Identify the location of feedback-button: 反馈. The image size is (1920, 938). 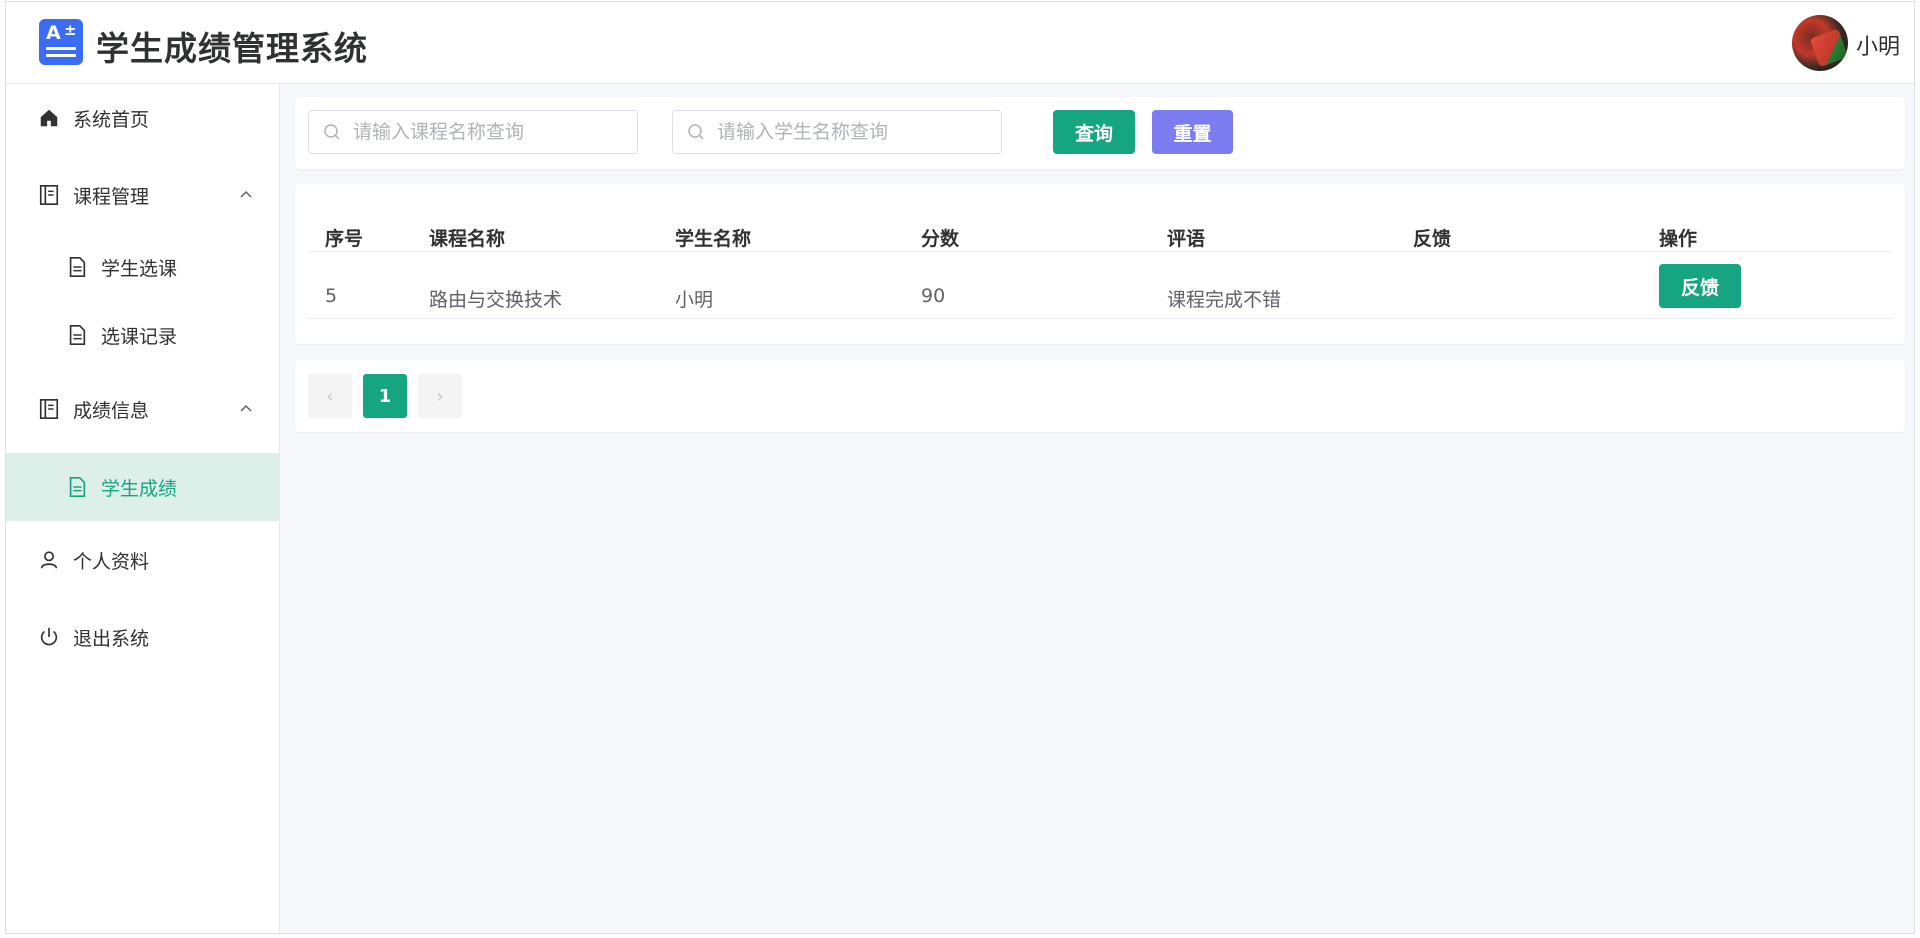
(1700, 286).